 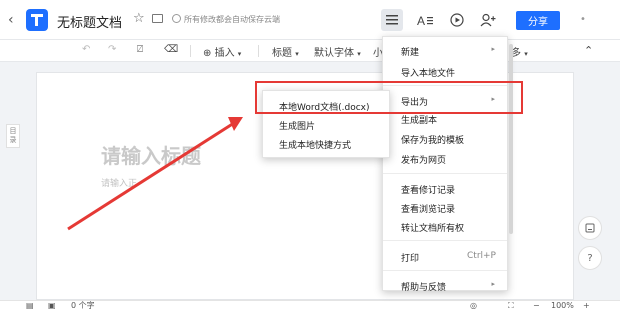 I want to click on annotation-arrow, so click(x=155, y=174).